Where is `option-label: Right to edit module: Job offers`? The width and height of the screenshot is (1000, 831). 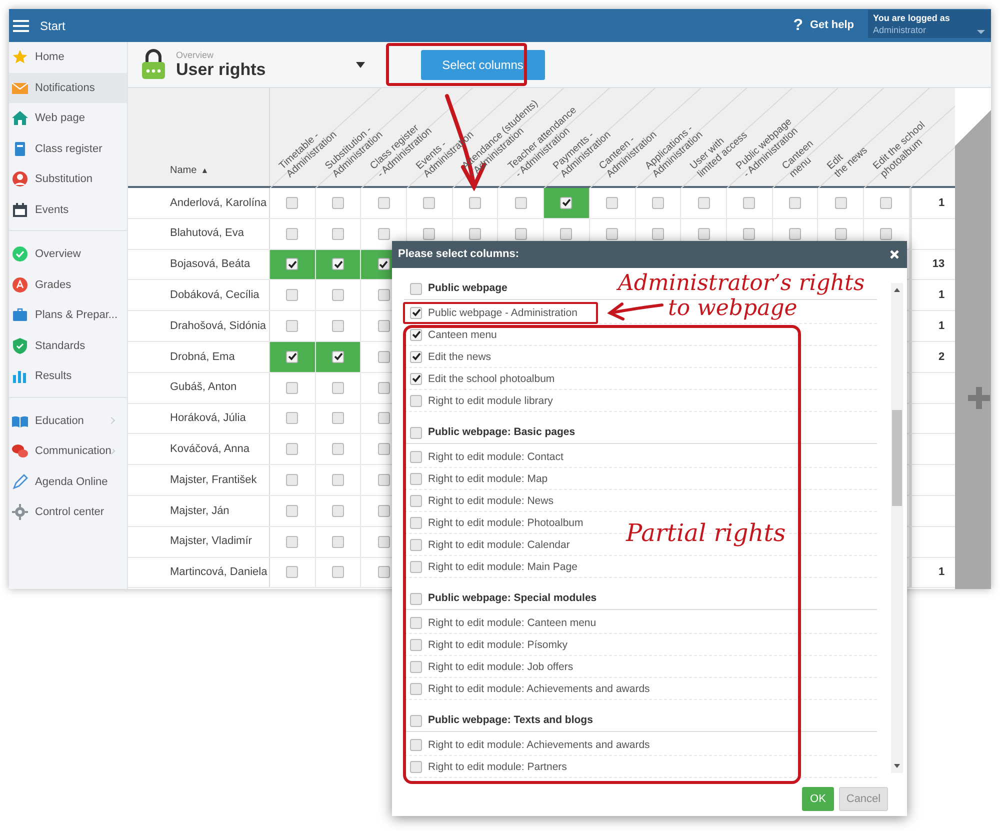
option-label: Right to edit module: Job offers is located at coordinates (501, 666).